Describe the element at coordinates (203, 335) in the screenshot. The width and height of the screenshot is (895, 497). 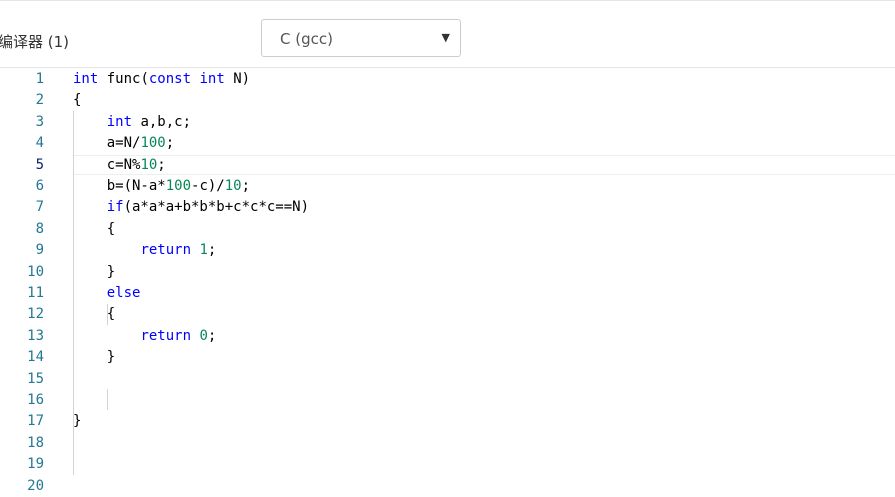
I see `code-number: 0` at that location.